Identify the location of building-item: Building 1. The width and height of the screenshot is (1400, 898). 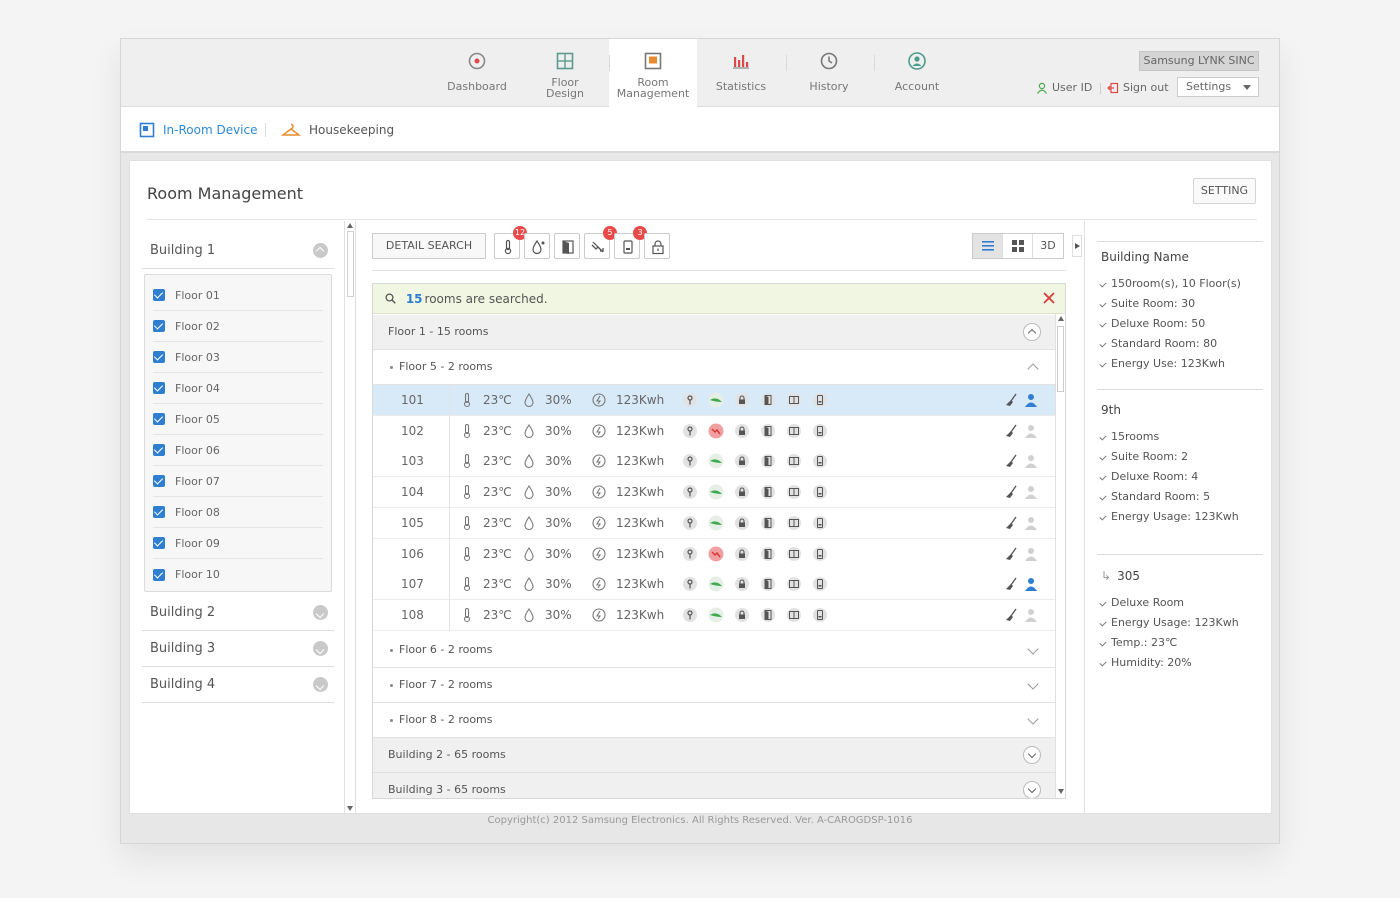
(238, 251).